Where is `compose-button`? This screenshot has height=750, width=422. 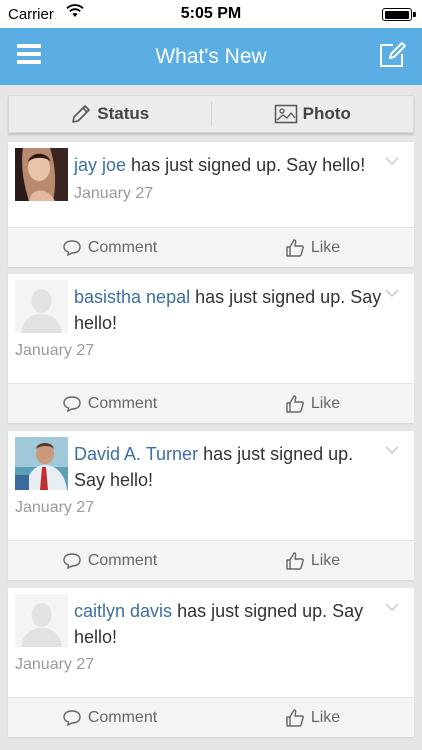
compose-button is located at coordinates (392, 55).